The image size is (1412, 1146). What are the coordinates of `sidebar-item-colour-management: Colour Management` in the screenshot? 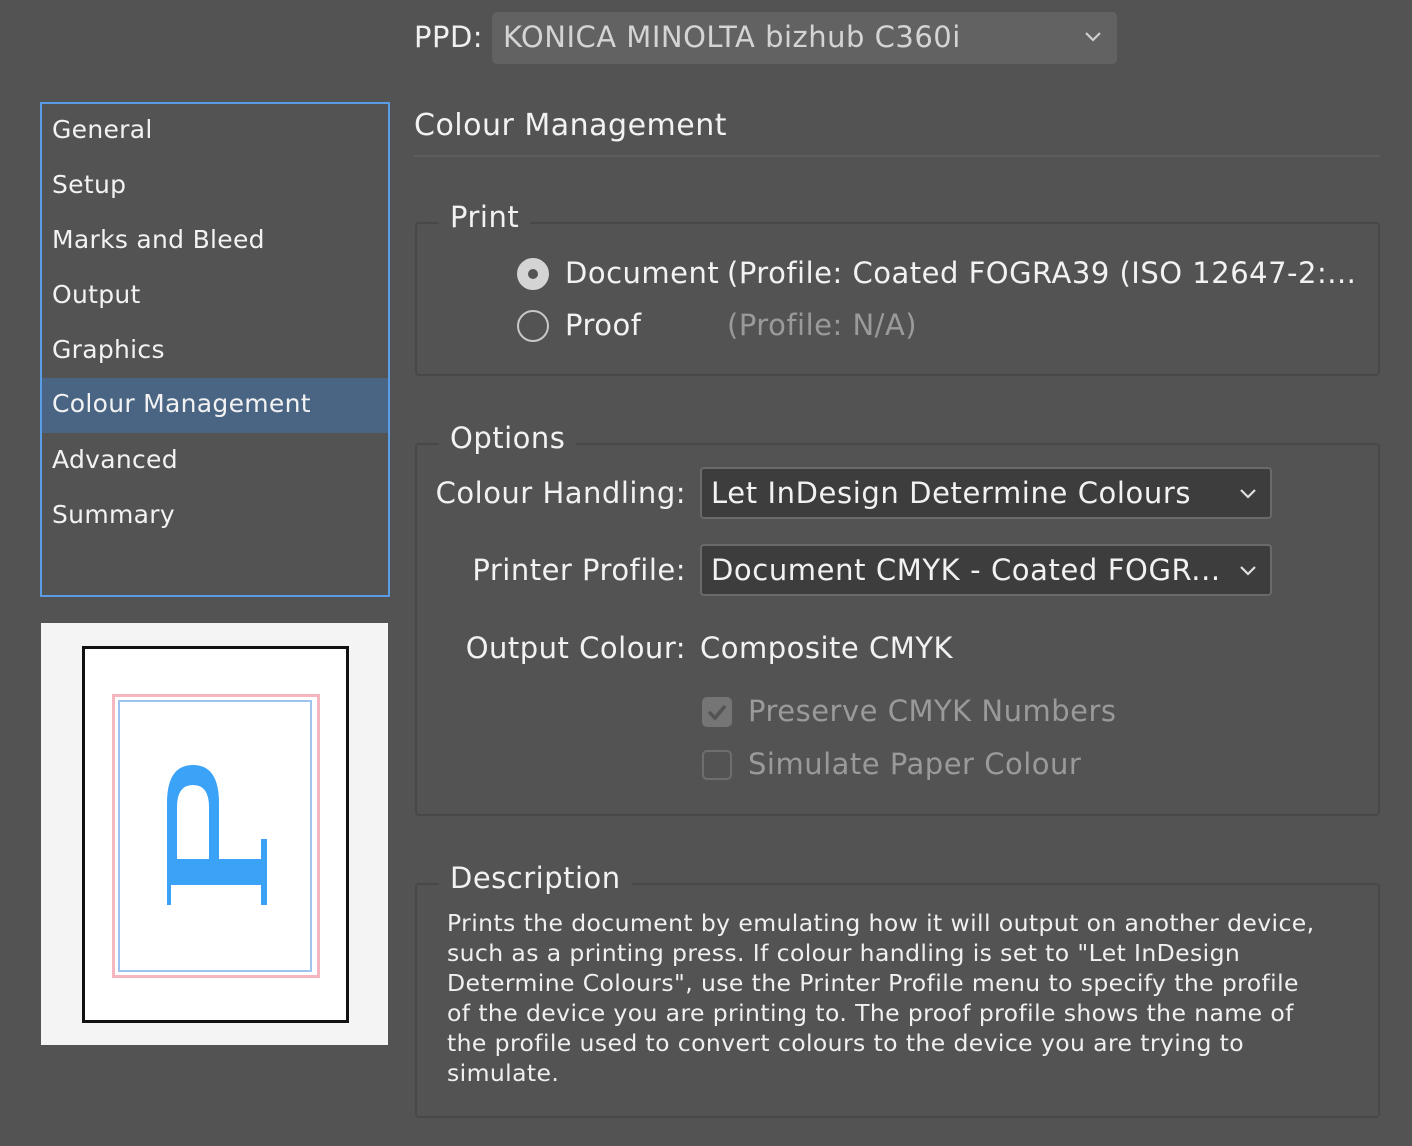 It's located at (215, 405).